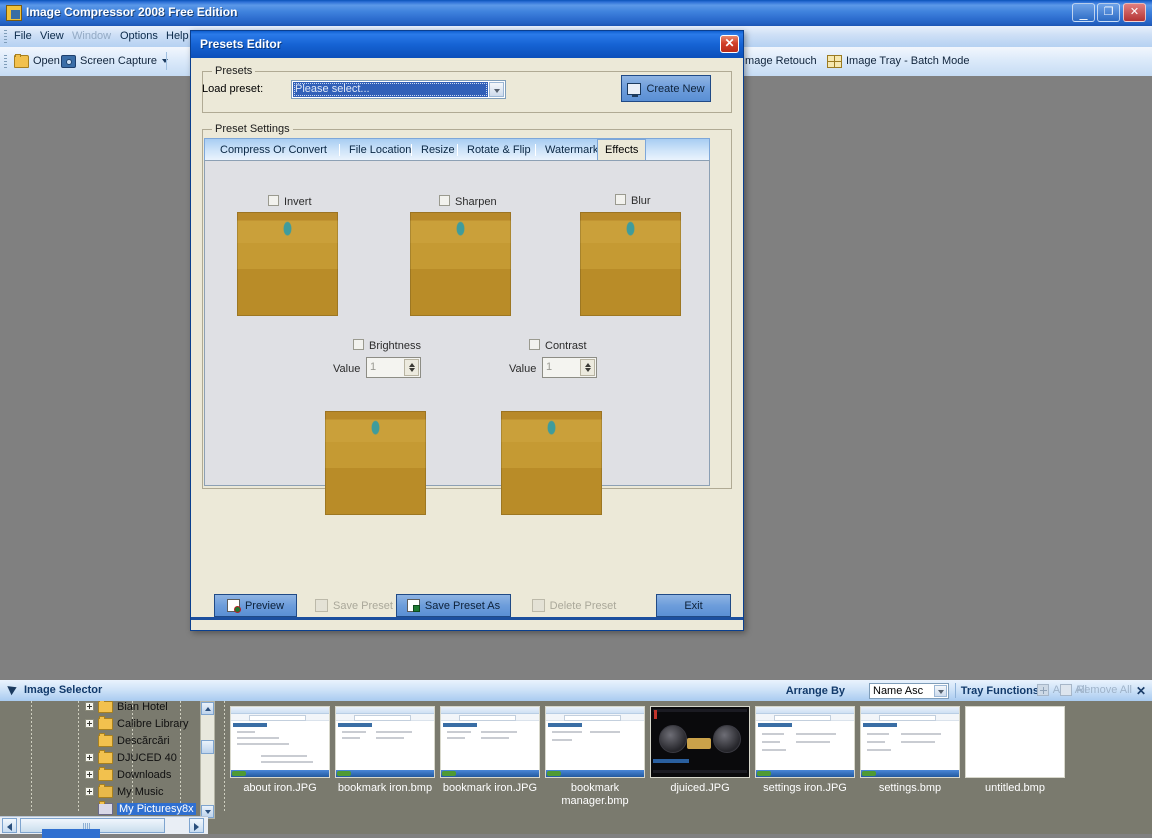  What do you see at coordinates (700, 788) in the screenshot?
I see `thumbnail-label: djuiced.JPG` at bounding box center [700, 788].